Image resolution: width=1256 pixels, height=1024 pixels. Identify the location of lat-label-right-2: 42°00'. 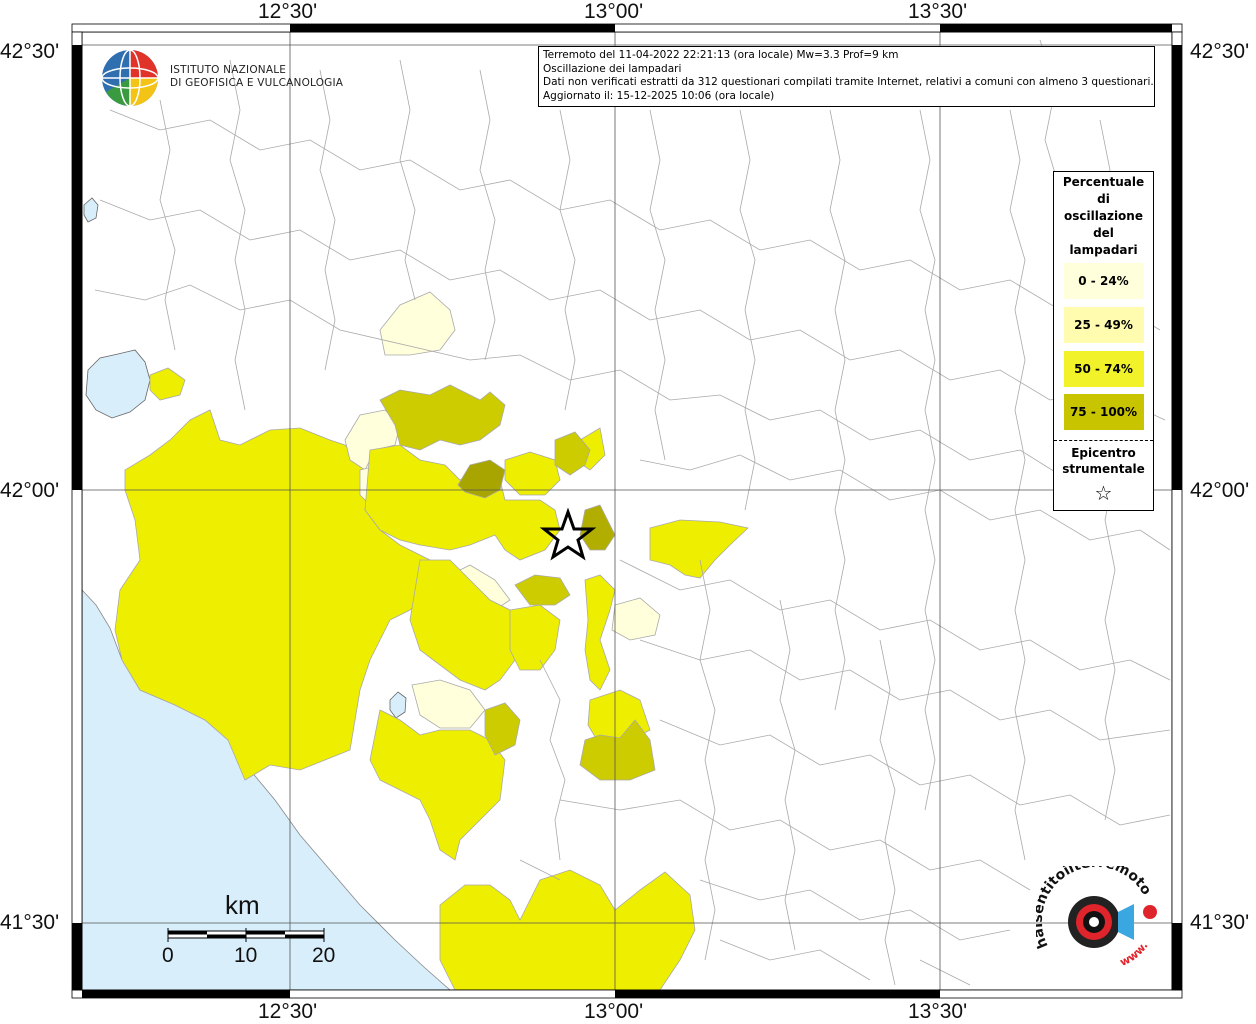
(1220, 490).